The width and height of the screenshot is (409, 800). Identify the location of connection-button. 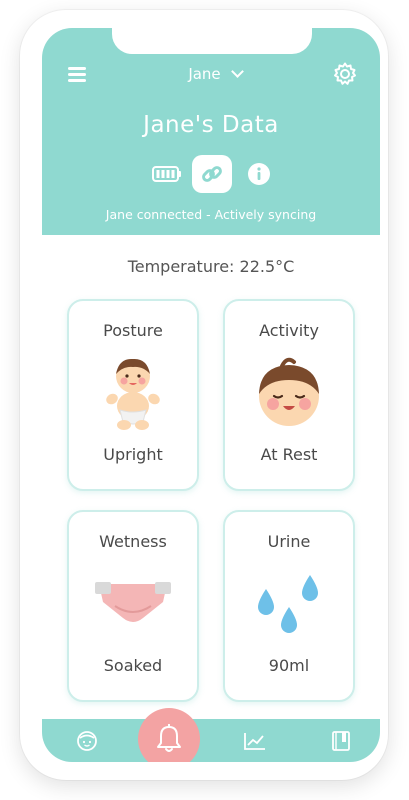
(212, 174).